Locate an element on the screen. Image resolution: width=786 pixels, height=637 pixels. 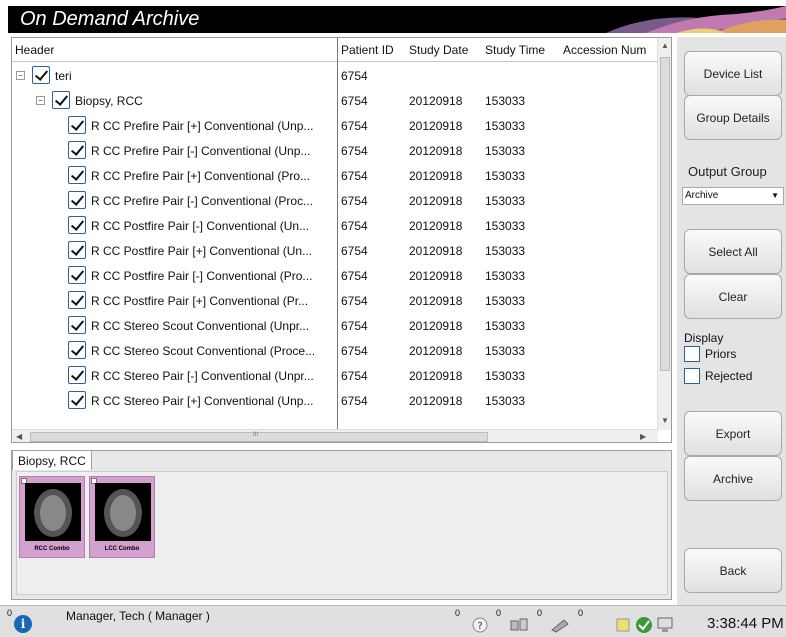
archive-button: Archive is located at coordinates (733, 478).